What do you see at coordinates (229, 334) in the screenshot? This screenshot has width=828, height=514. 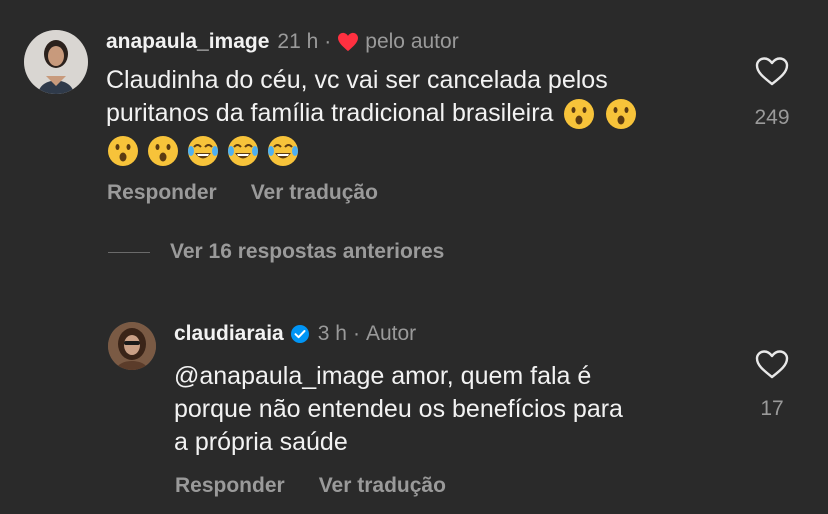 I see `username: claudiaraia` at bounding box center [229, 334].